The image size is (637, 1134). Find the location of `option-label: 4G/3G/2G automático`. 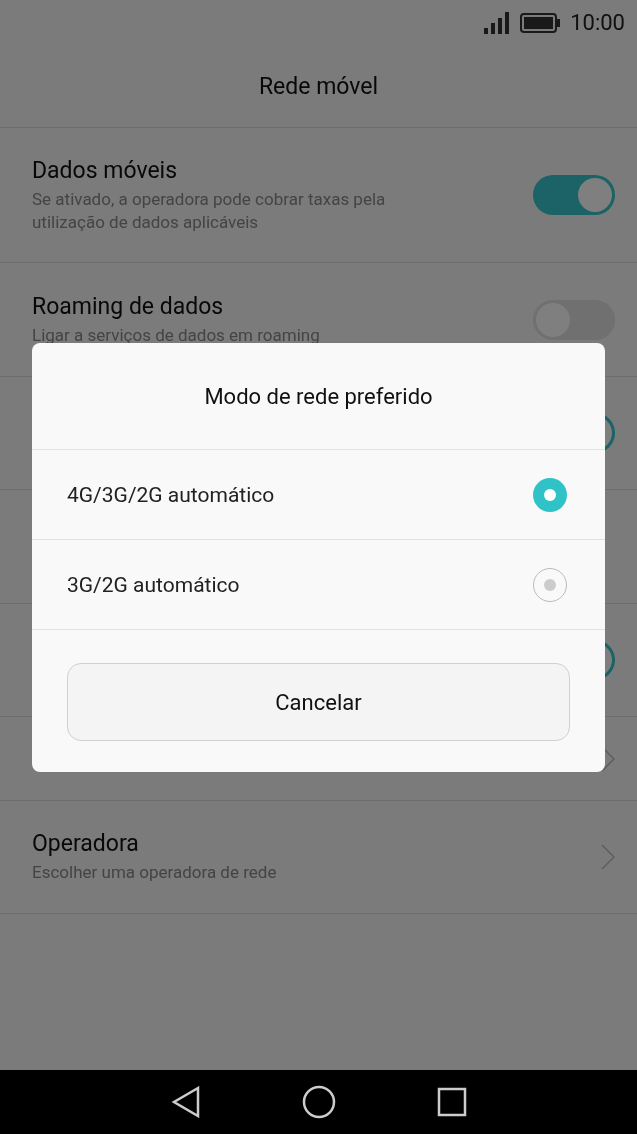

option-label: 4G/3G/2G automático is located at coordinates (171, 494).